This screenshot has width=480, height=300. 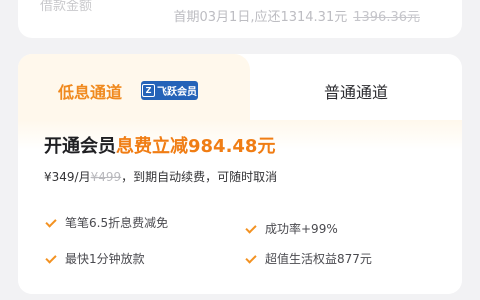 I want to click on feiyue-logo-icon: Z, so click(x=148, y=90).